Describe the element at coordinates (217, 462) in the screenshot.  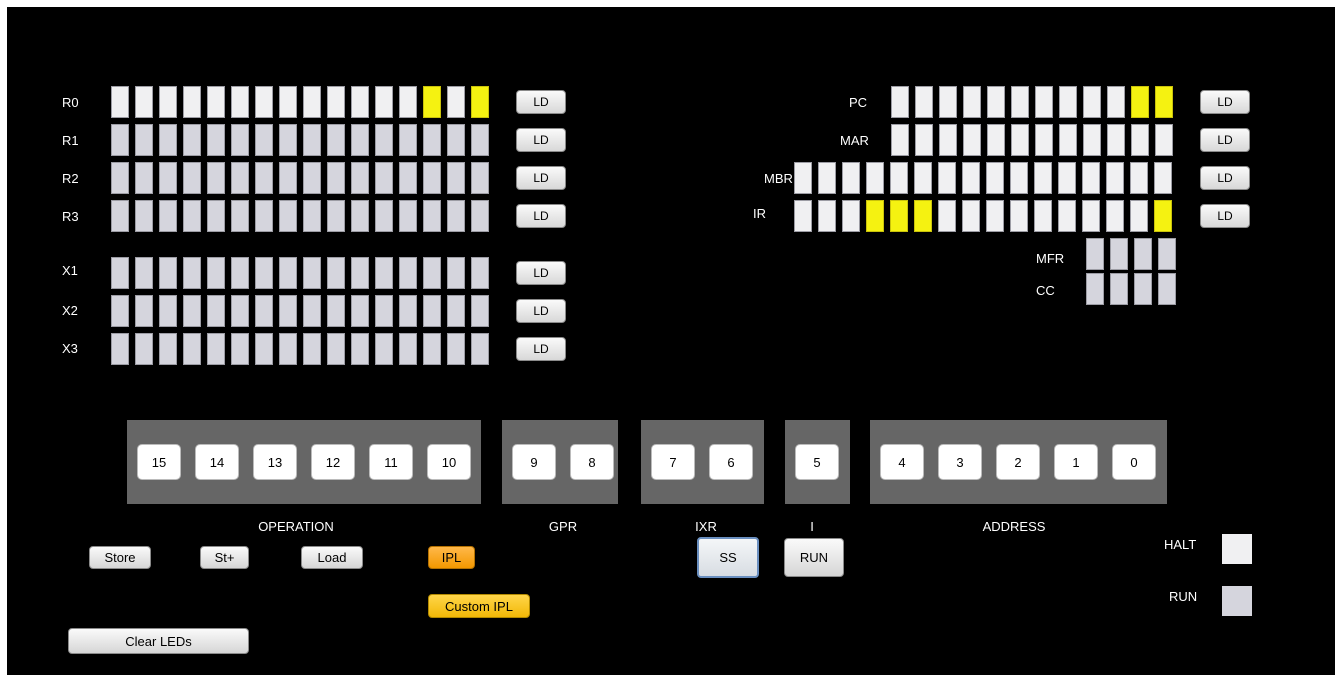
I see `switch-bit-14: 14` at that location.